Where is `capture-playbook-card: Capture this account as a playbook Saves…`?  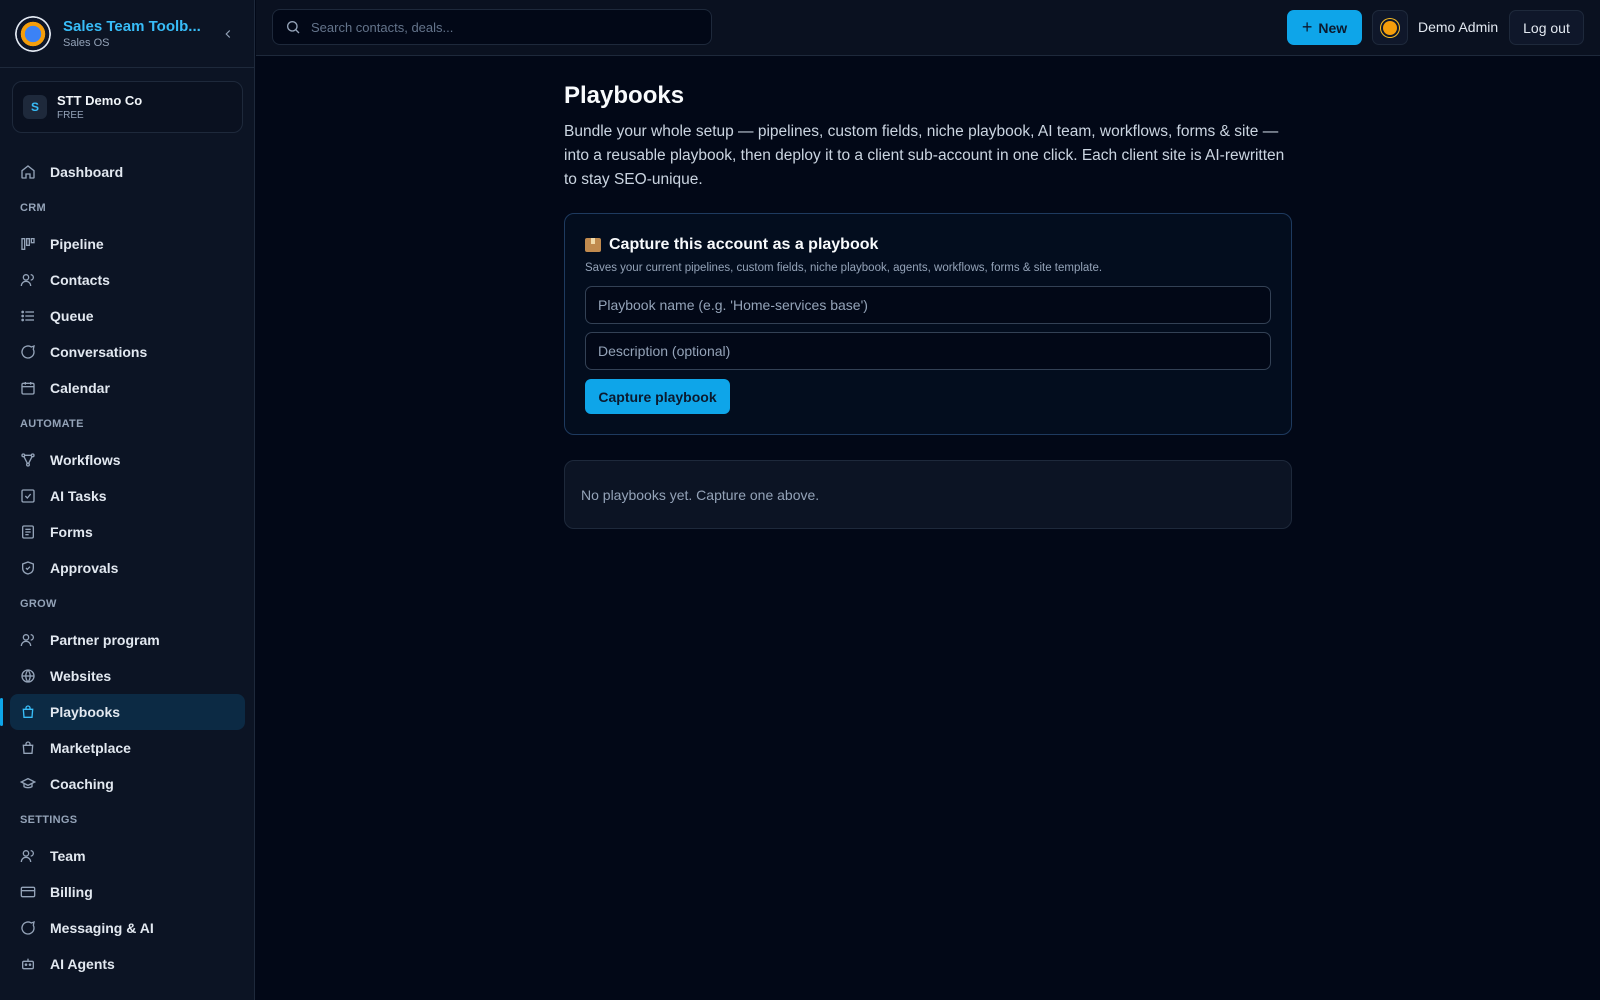
capture-playbook-card: Capture this account as a playbook Saves… is located at coordinates (928, 324).